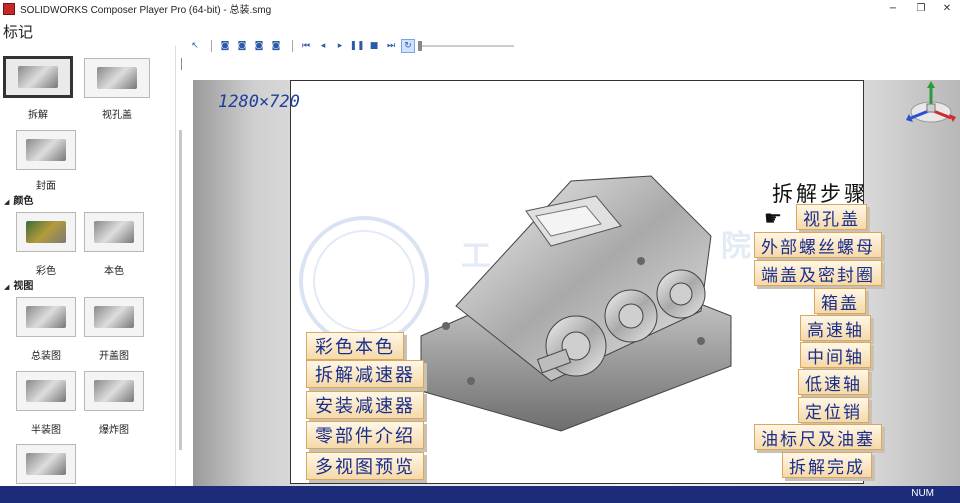 This screenshot has width=960, height=503. What do you see at coordinates (364, 281) in the screenshot?
I see `university-seal-watermark-inner` at bounding box center [364, 281].